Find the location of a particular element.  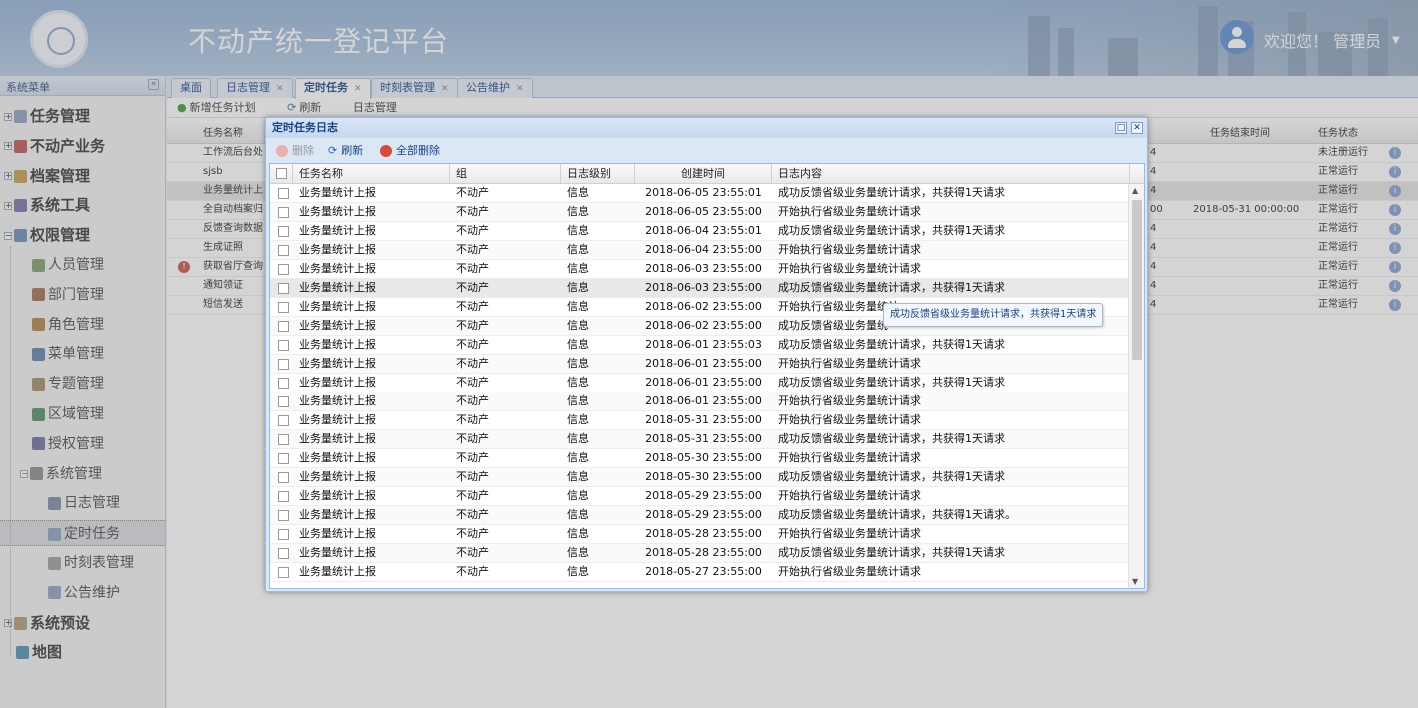

log-content: 成功反馈省级业务量统计请求，共获得1天请求。 is located at coordinates (897, 515).